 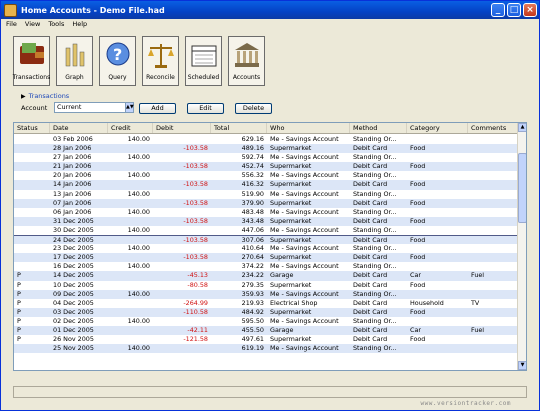 I want to click on column-total: Total, so click(x=239, y=128).